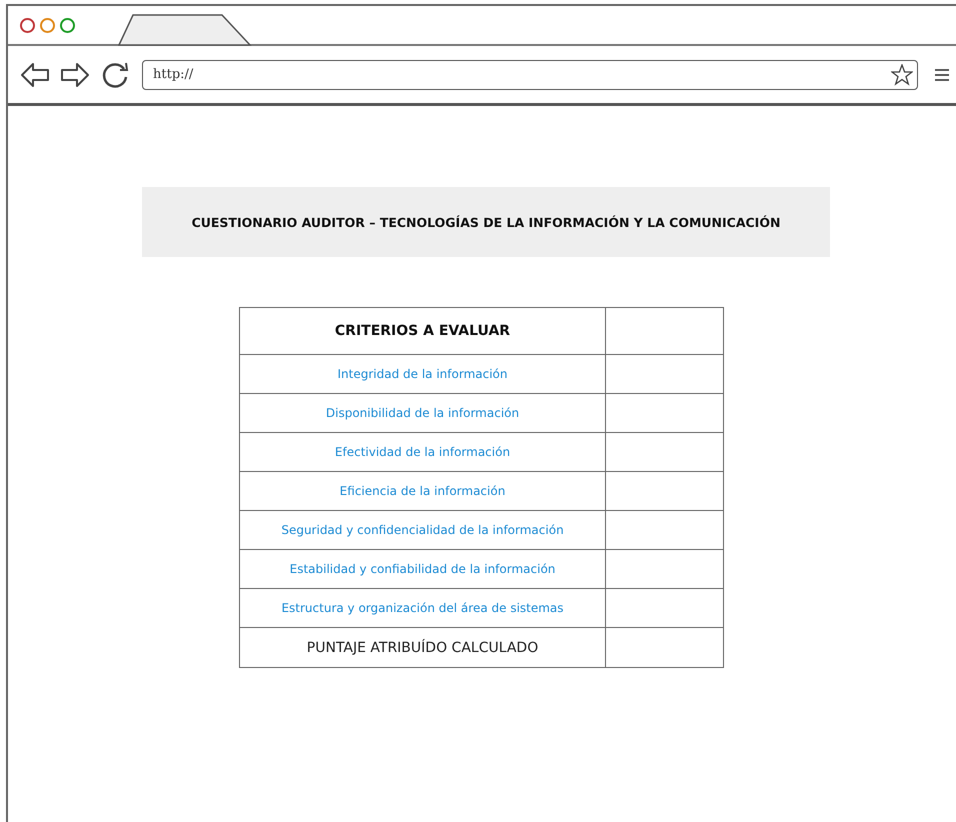 The width and height of the screenshot is (956, 822). What do you see at coordinates (185, 30) in the screenshot?
I see `browser-tab` at bounding box center [185, 30].